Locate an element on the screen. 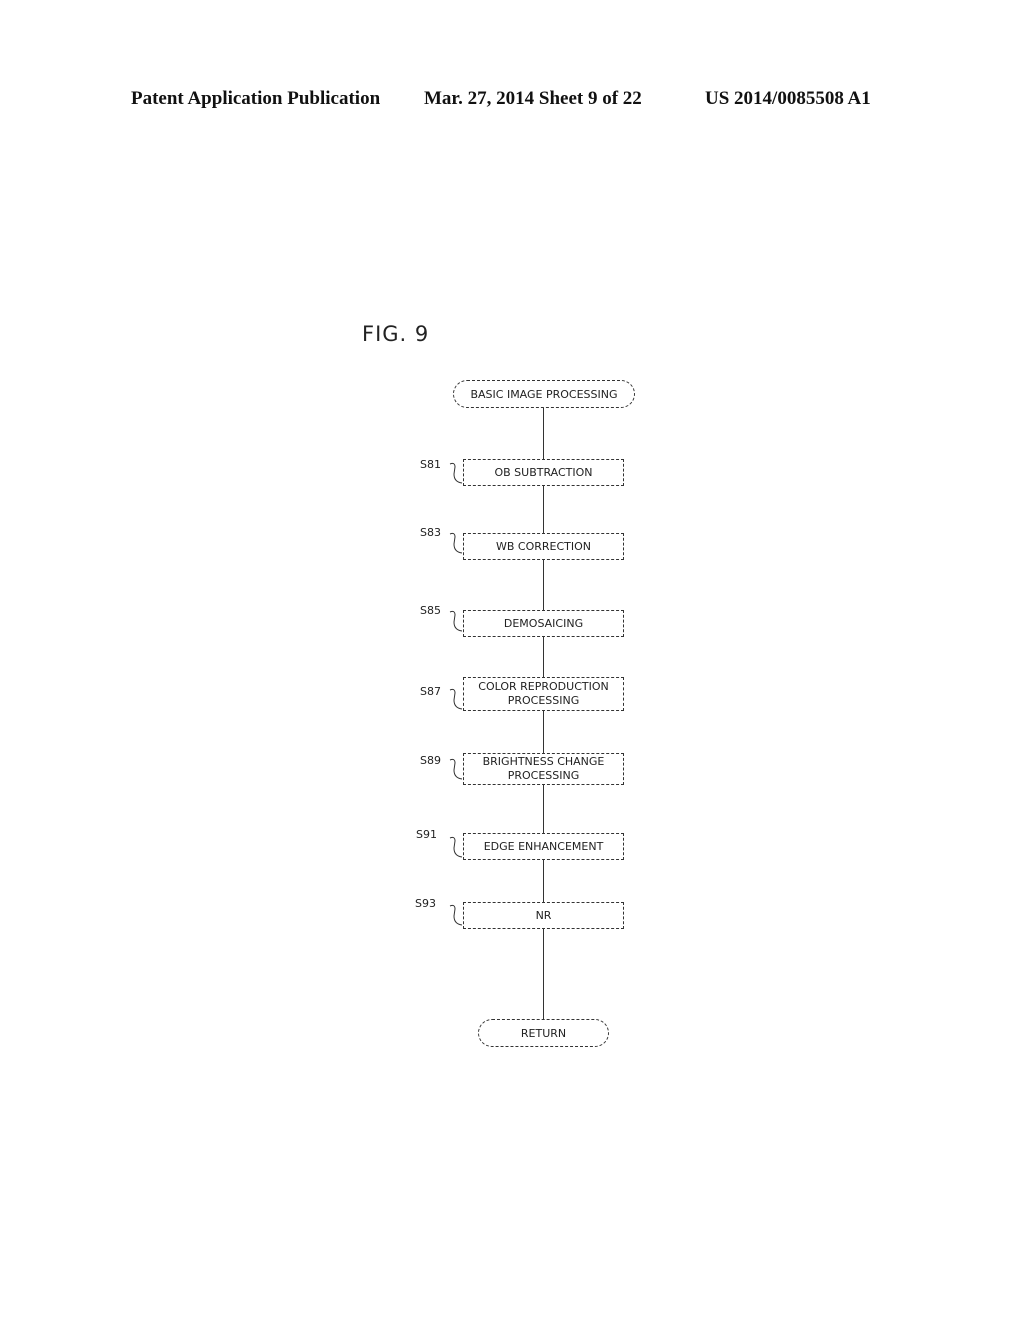 The height and width of the screenshot is (1320, 1024). step-label-s91: S91 is located at coordinates (426, 834).